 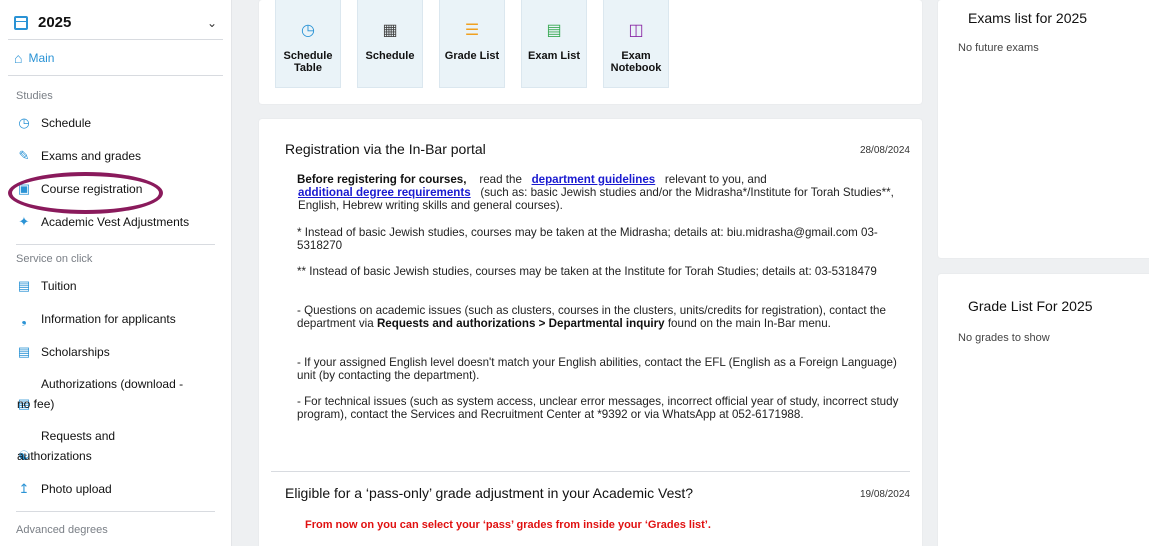 What do you see at coordinates (1004, 338) in the screenshot?
I see `grades-empty-text: No grades to show` at bounding box center [1004, 338].